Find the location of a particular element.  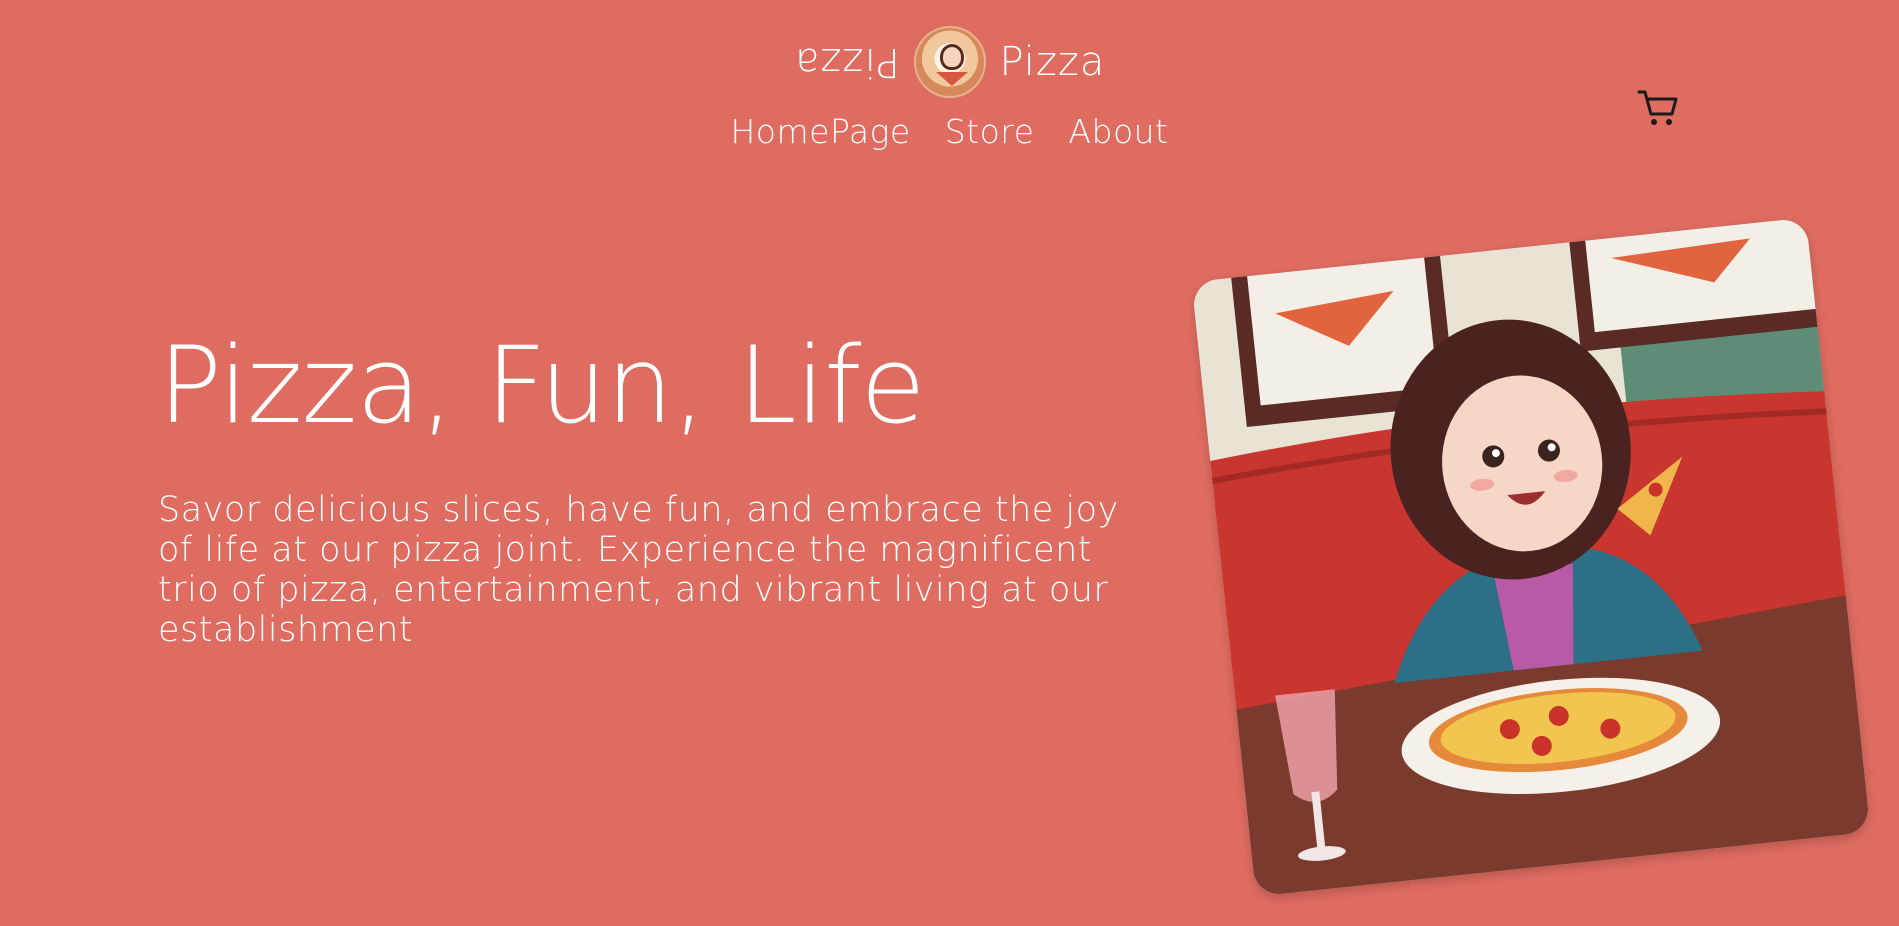

main-nav: HomePage Store About is located at coordinates (949, 131).